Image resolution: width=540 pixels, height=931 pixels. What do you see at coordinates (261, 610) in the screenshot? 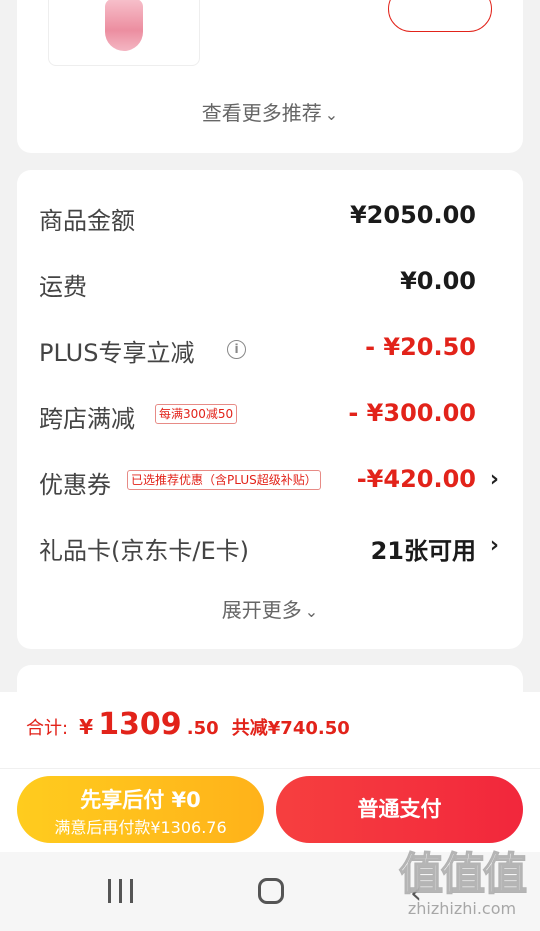
I see `expand-more-label: 展开更多` at bounding box center [261, 610].